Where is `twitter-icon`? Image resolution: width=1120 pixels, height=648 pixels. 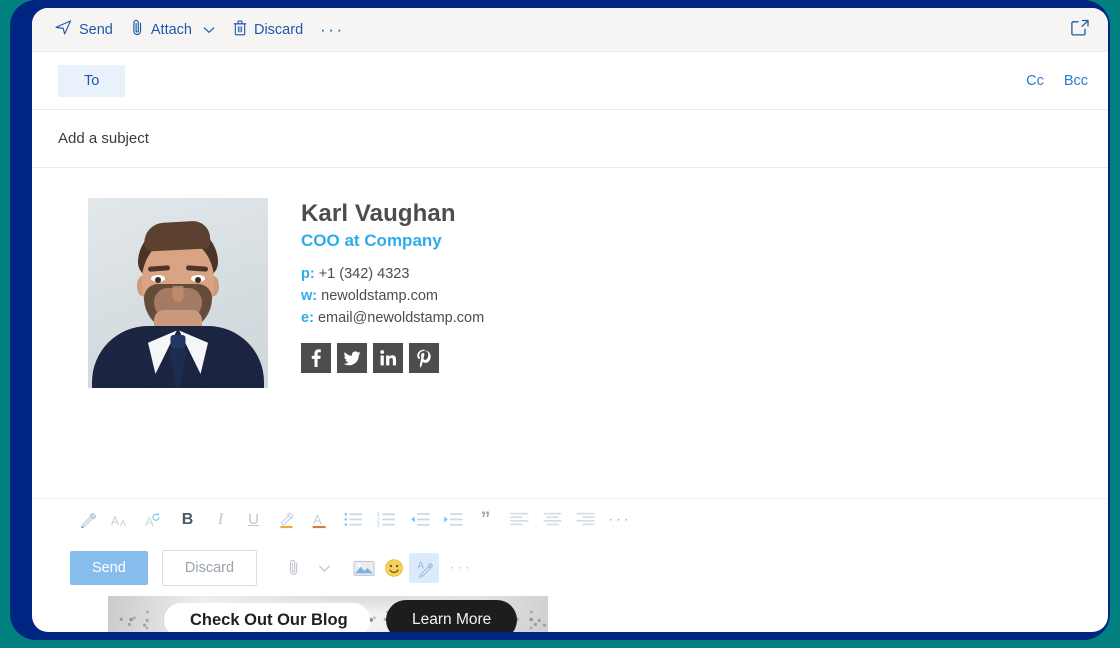
twitter-icon is located at coordinates (352, 357).